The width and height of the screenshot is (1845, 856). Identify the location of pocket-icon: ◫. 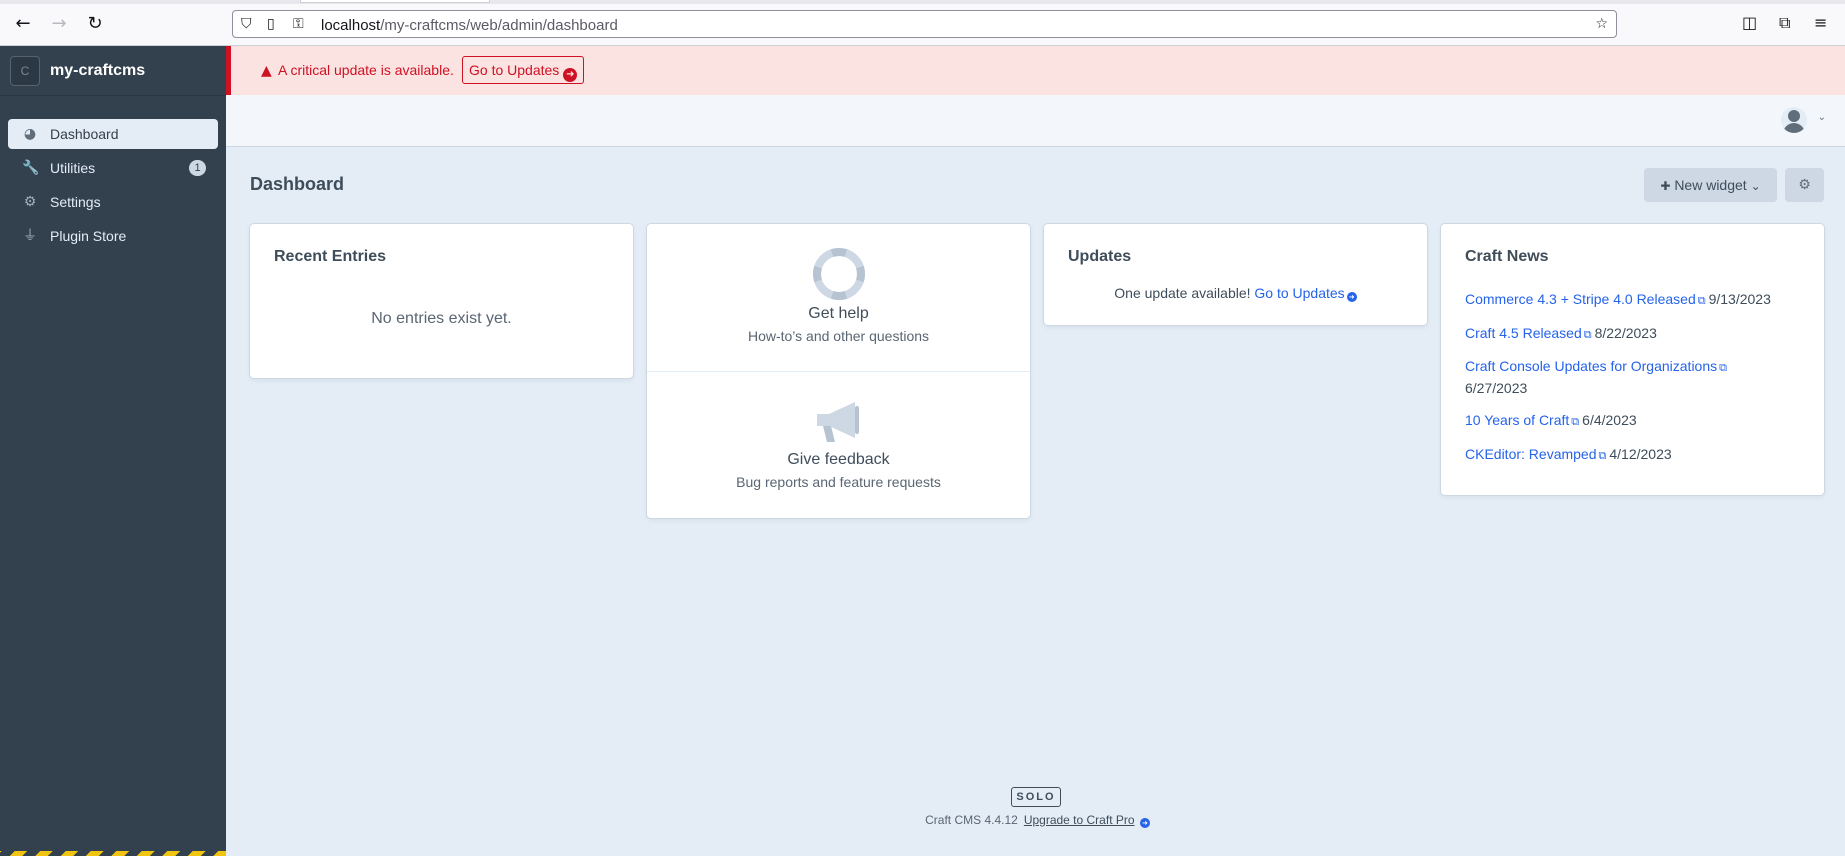
(1749, 22).